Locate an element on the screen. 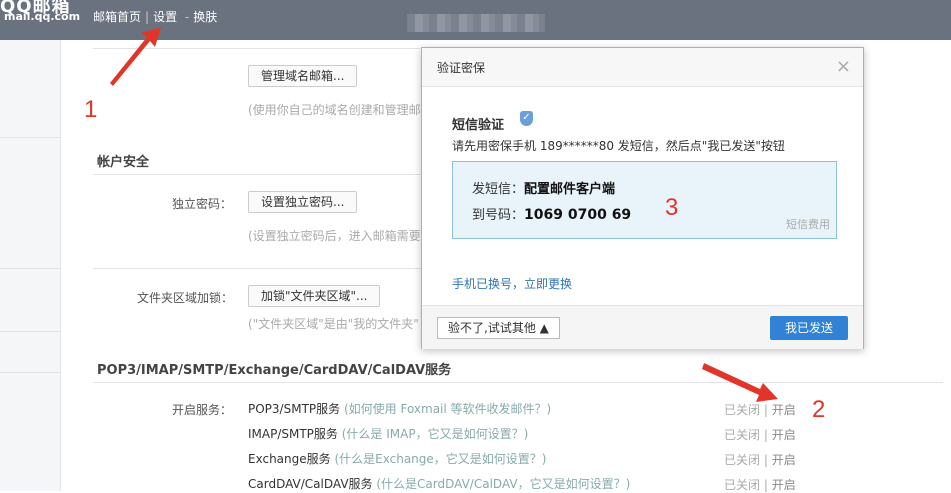 Image resolution: width=951 pixels, height=493 pixels. enable-imap-link: 开启 is located at coordinates (784, 435).